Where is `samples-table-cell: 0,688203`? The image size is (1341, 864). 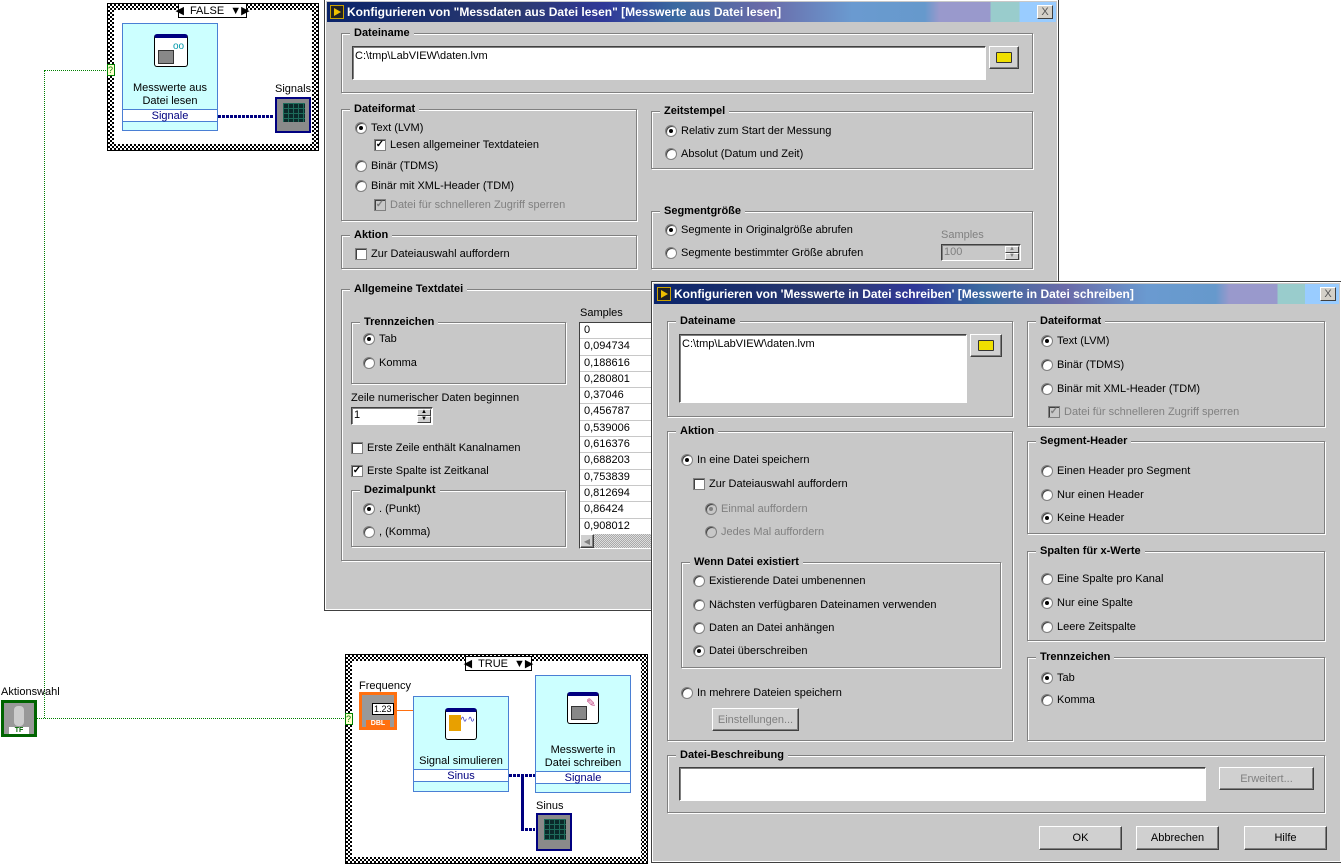
samples-table-cell: 0,688203 is located at coordinates (619, 461).